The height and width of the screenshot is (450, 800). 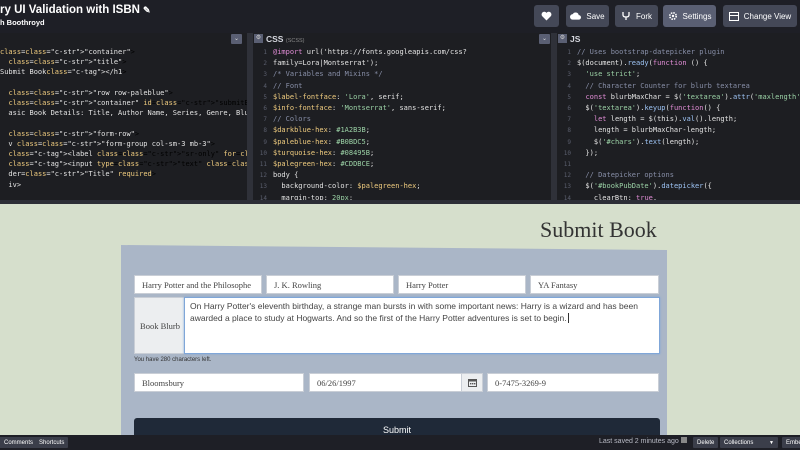 What do you see at coordinates (576, 16) in the screenshot?
I see `cloud-icon` at bounding box center [576, 16].